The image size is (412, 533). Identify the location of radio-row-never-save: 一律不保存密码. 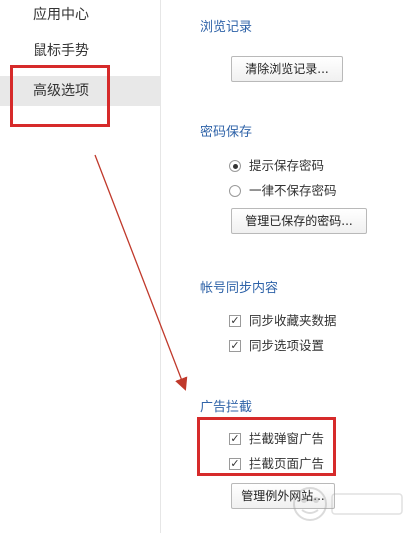
(283, 191).